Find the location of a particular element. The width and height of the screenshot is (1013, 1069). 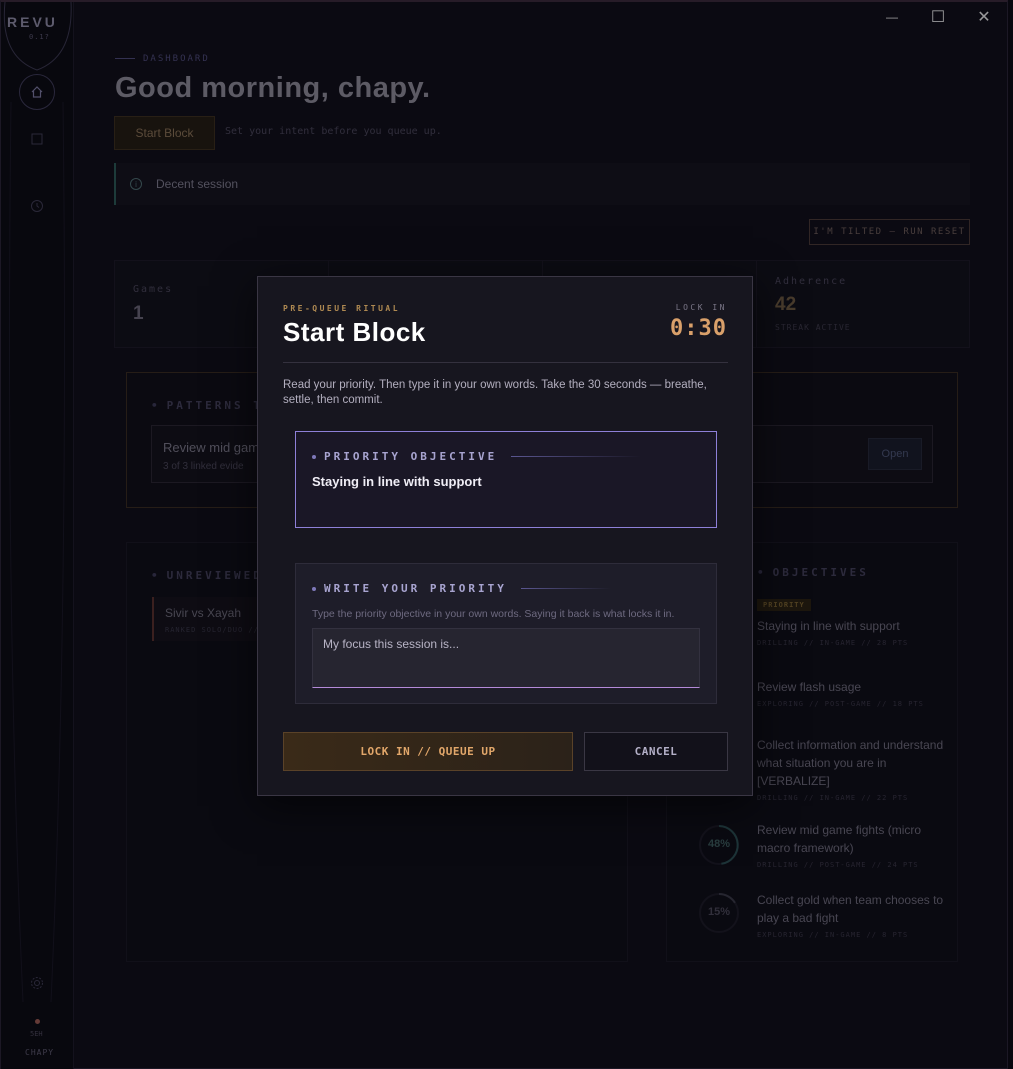

lock-in-queue-button: LOCK IN // QUEUE UP is located at coordinates (428, 751).